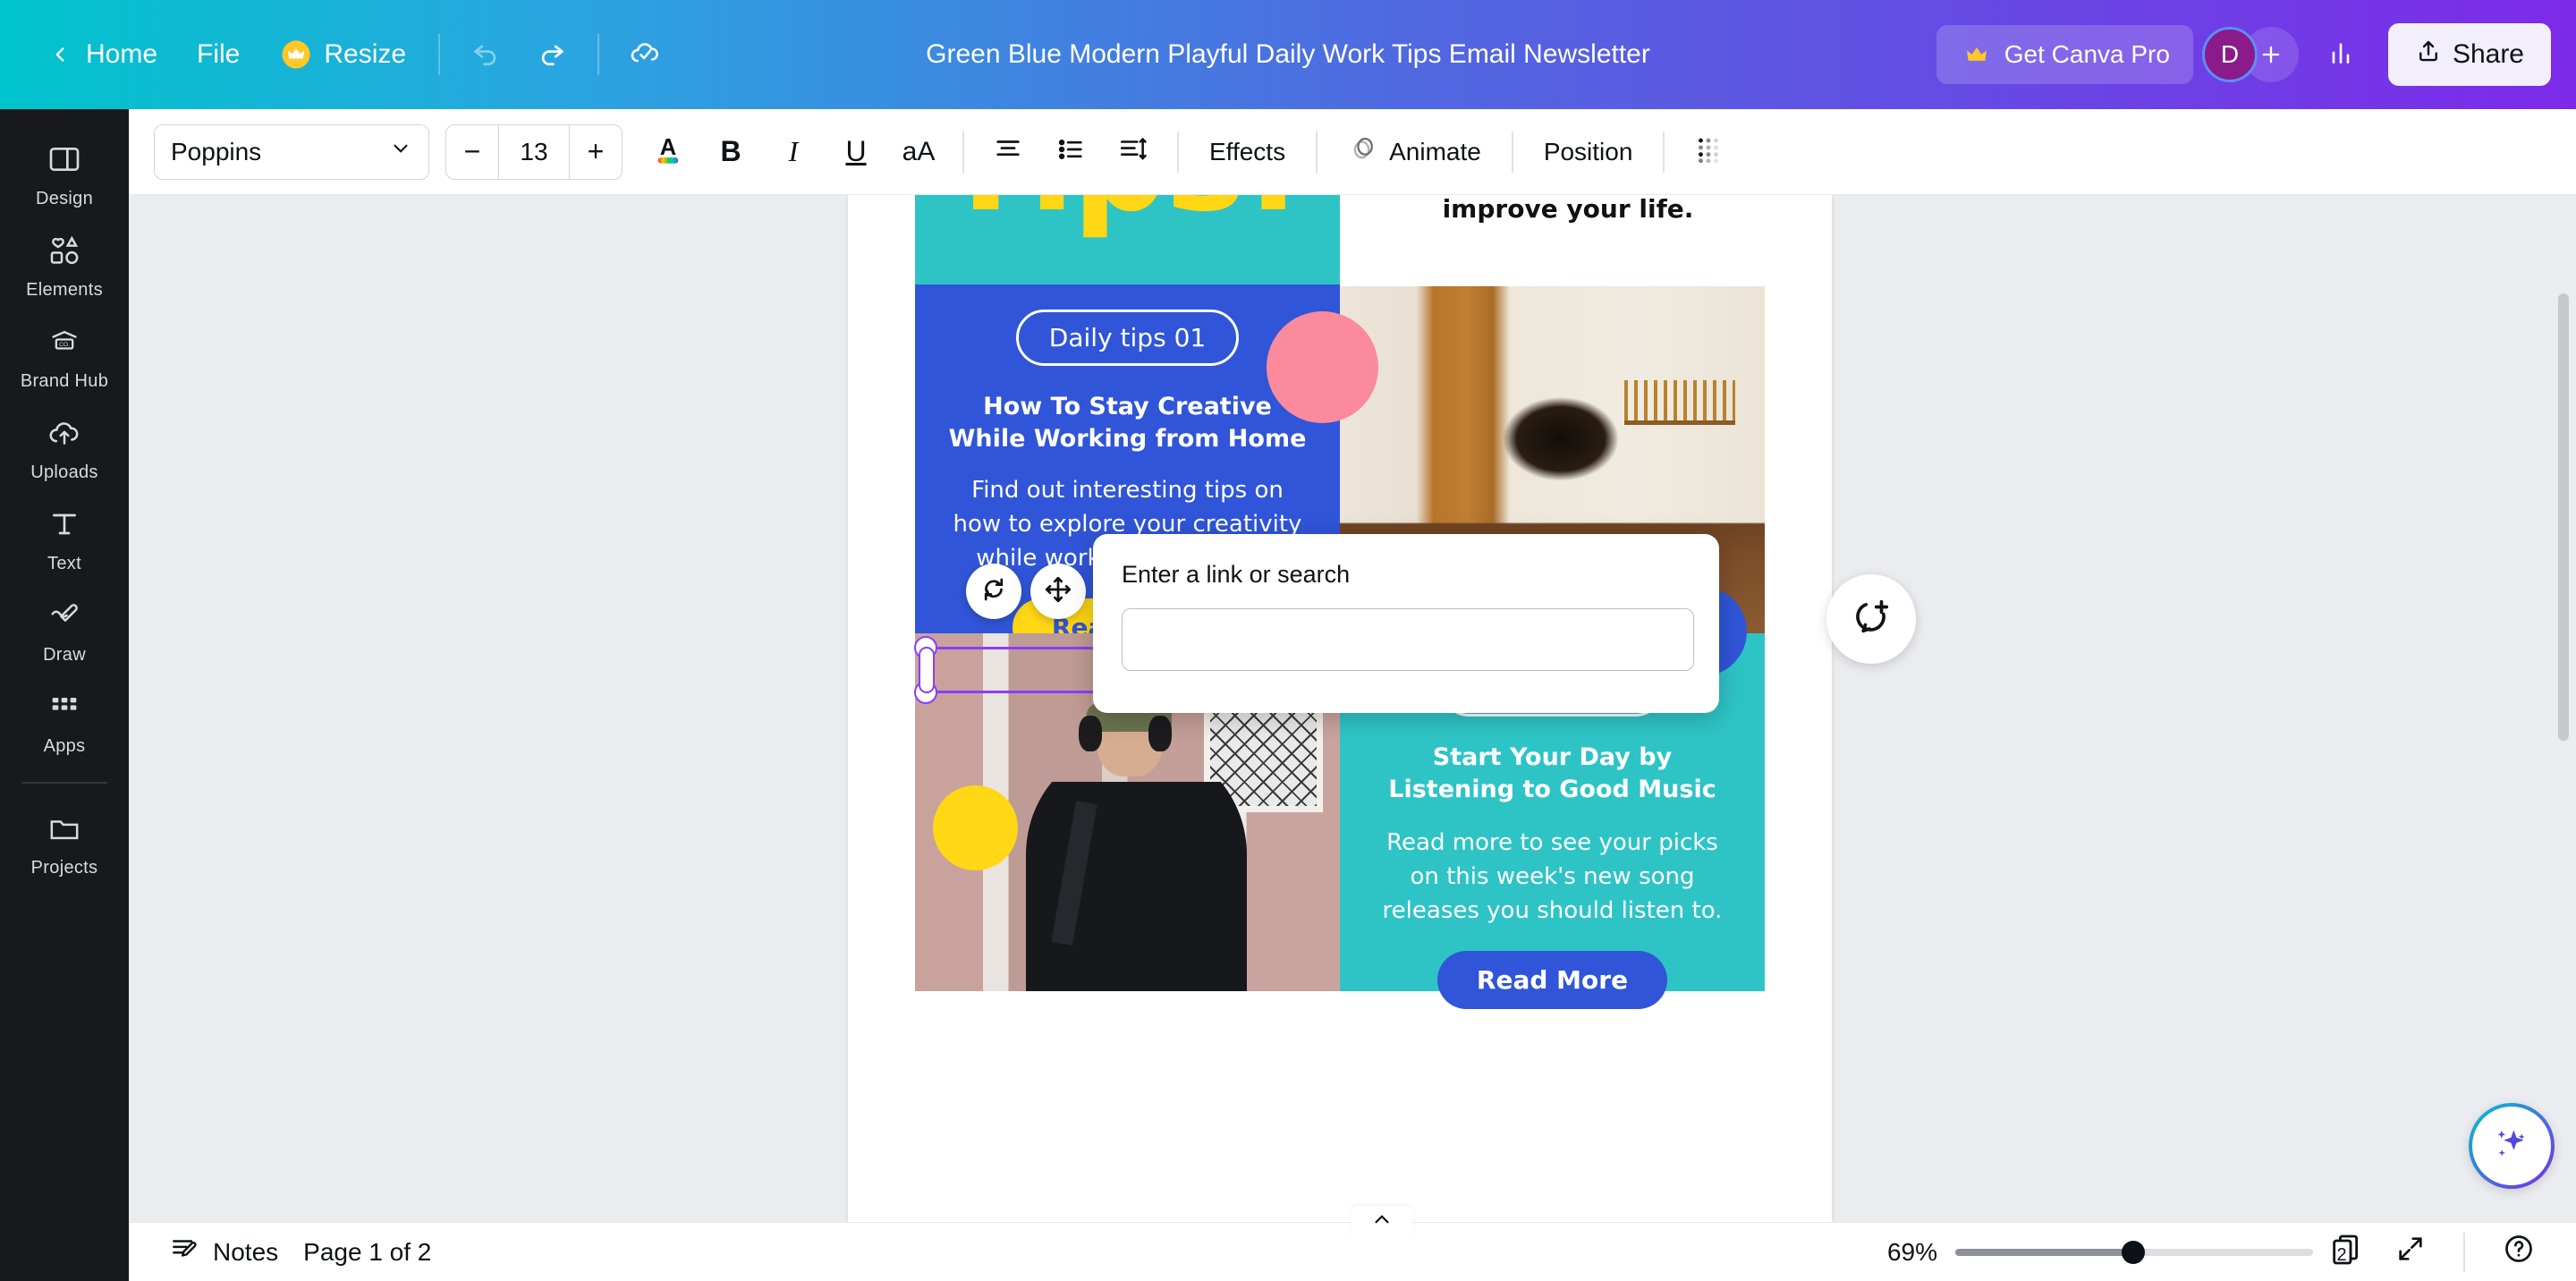  Describe the element at coordinates (64, 253) in the screenshot. I see `shapes-icon` at that location.